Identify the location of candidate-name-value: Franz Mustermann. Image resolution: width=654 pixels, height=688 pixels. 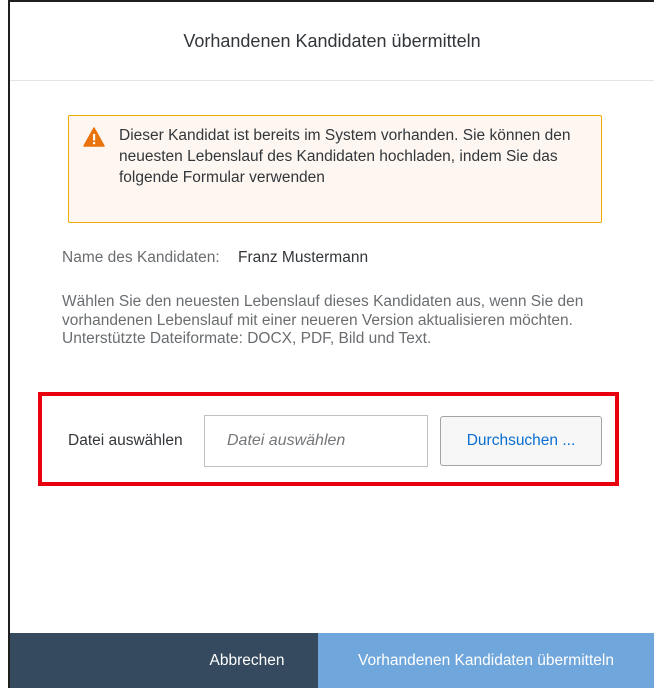
(303, 257).